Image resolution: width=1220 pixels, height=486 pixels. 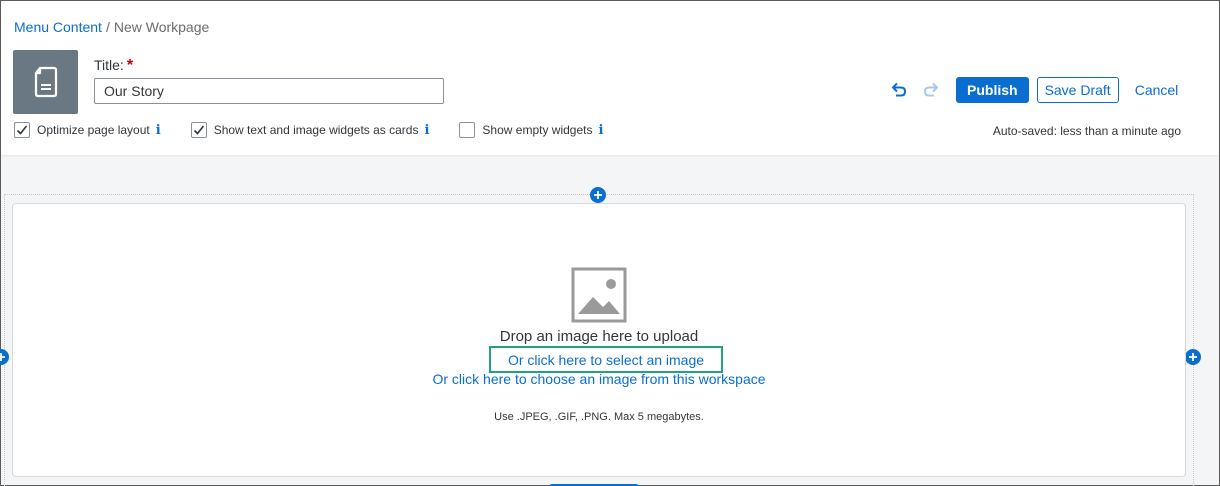 I want to click on empty-widgets-label: Show empty widgets, so click(x=537, y=130).